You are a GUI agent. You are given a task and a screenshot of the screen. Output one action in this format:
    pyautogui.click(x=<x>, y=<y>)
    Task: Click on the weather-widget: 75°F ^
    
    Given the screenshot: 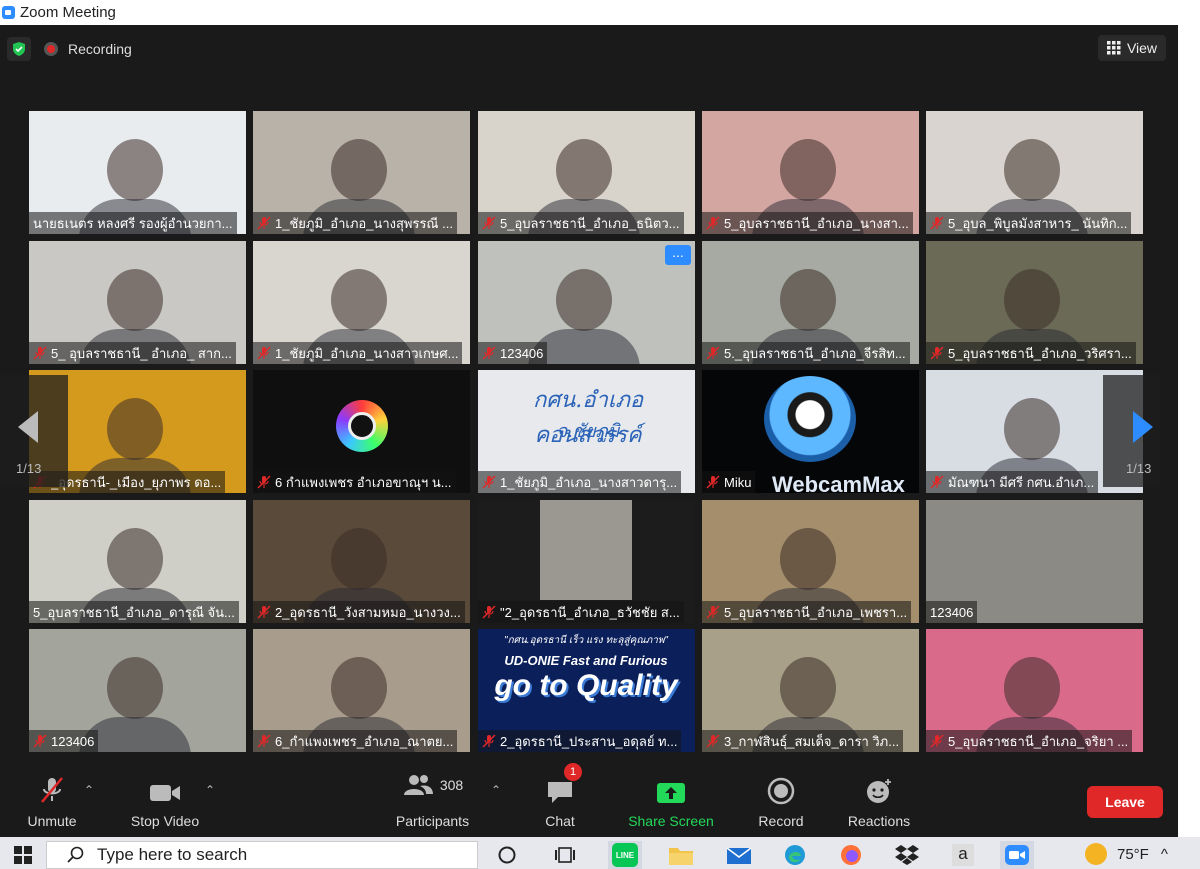 What is the action you would take?
    pyautogui.click(x=1126, y=854)
    